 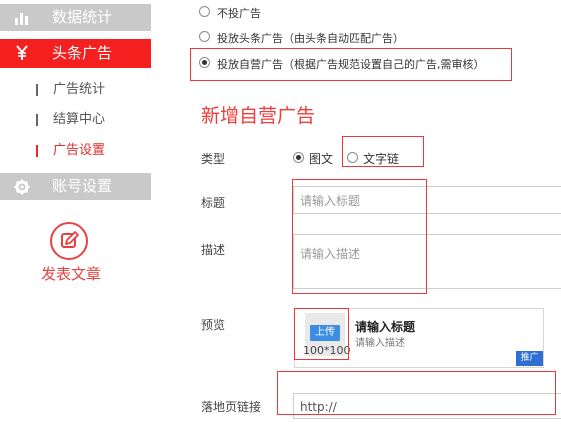 What do you see at coordinates (258, 116) in the screenshot?
I see `section-title: 新增自营广告` at bounding box center [258, 116].